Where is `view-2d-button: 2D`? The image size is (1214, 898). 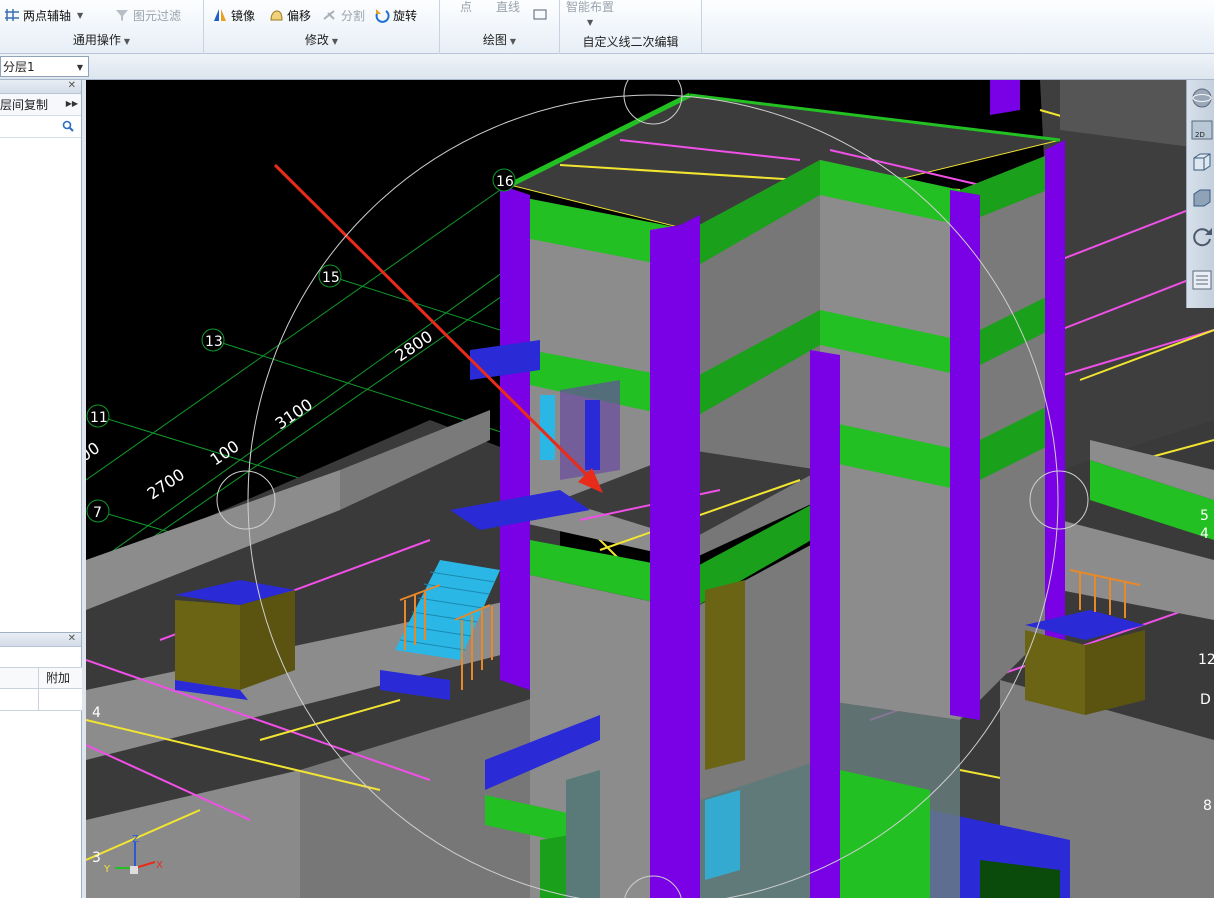
view-2d-button: 2D is located at coordinates (1202, 130).